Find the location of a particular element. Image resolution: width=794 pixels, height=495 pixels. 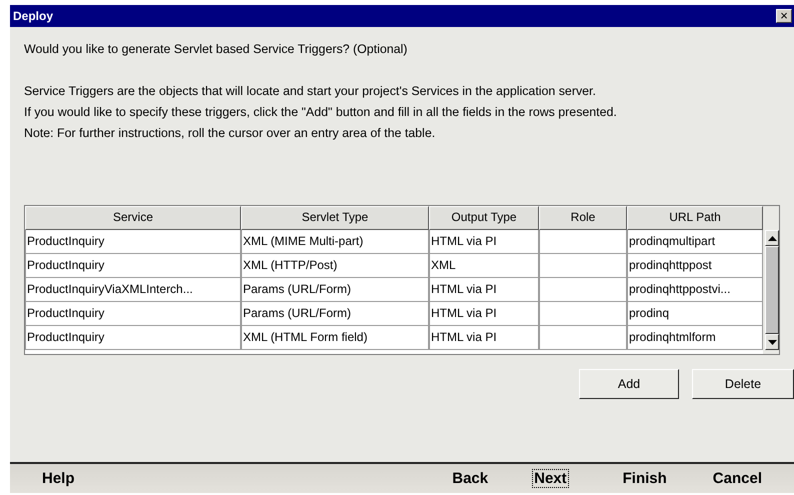

column-header: Role is located at coordinates (583, 218).